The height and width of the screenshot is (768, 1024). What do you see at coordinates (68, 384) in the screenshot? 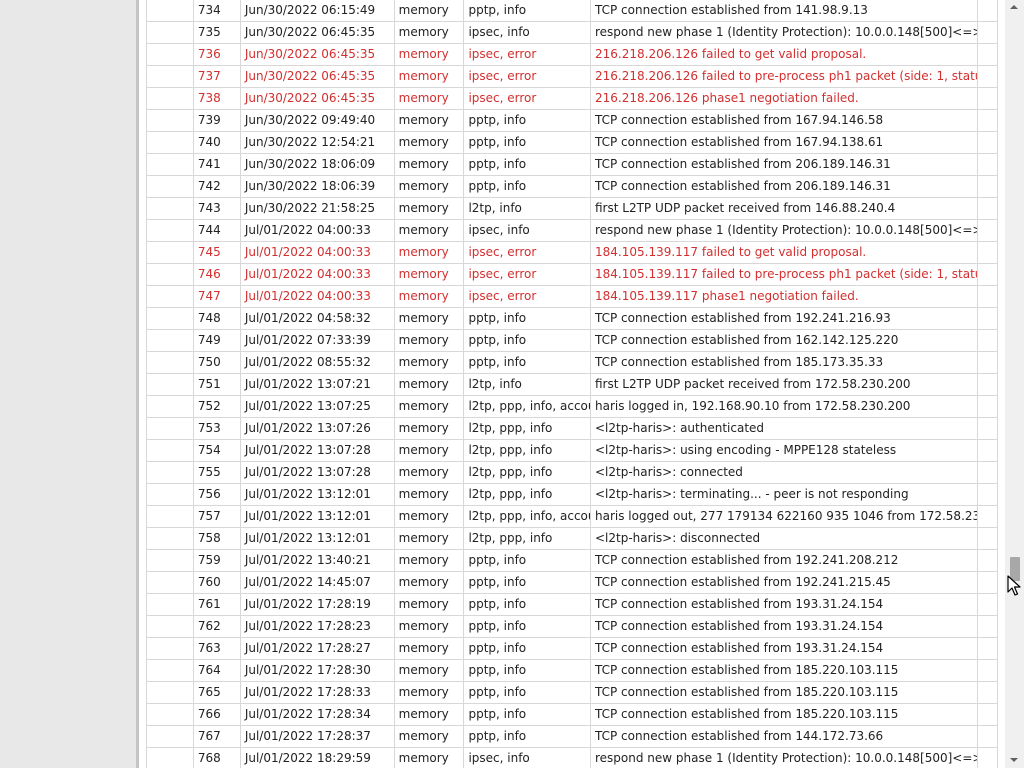
I see `left-gutter` at bounding box center [68, 384].